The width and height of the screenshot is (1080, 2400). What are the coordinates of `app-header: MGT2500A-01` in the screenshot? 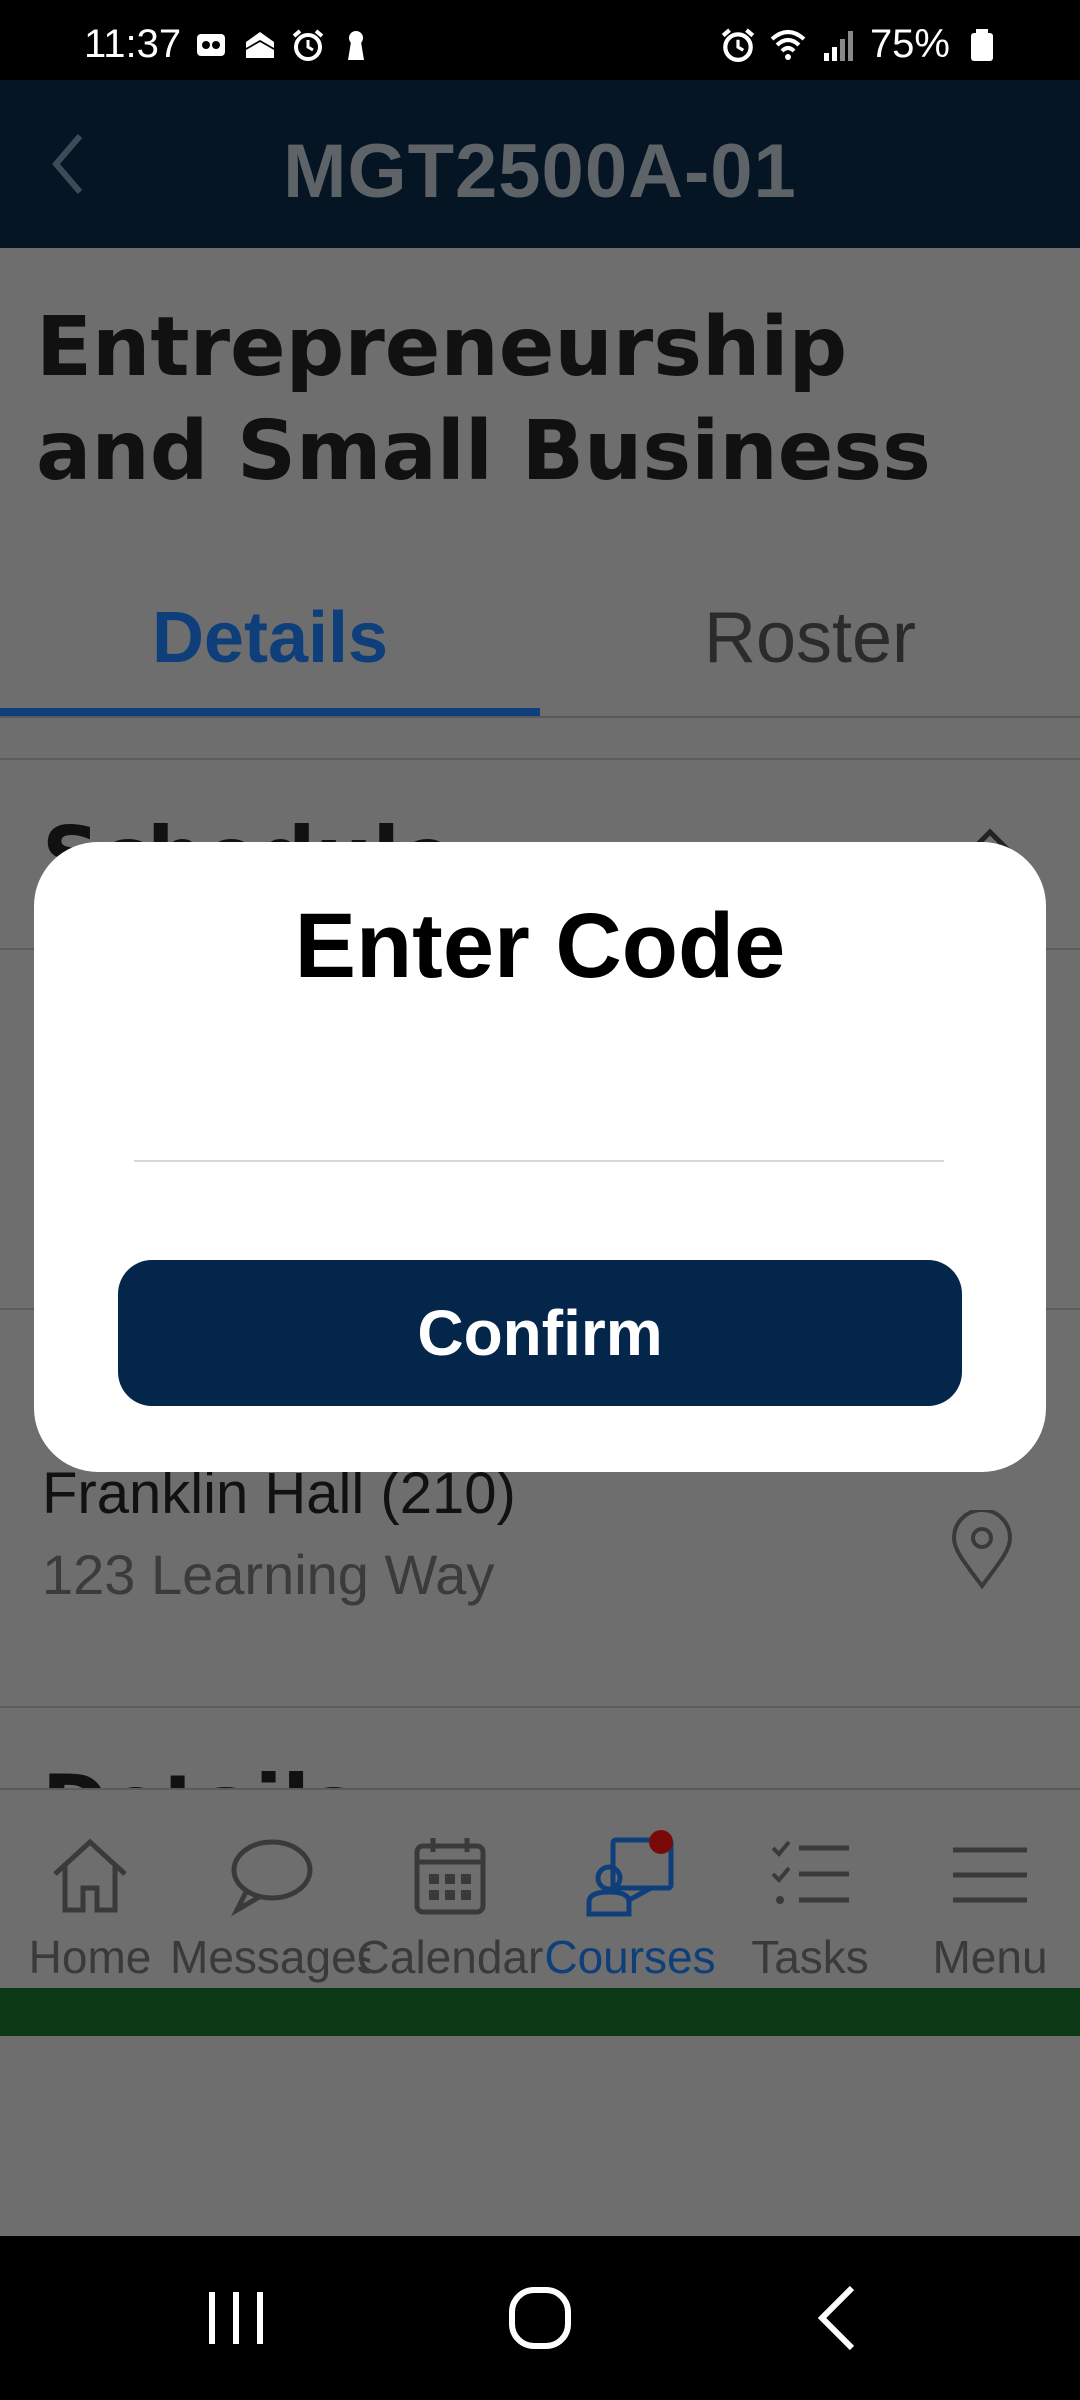 It's located at (540, 164).